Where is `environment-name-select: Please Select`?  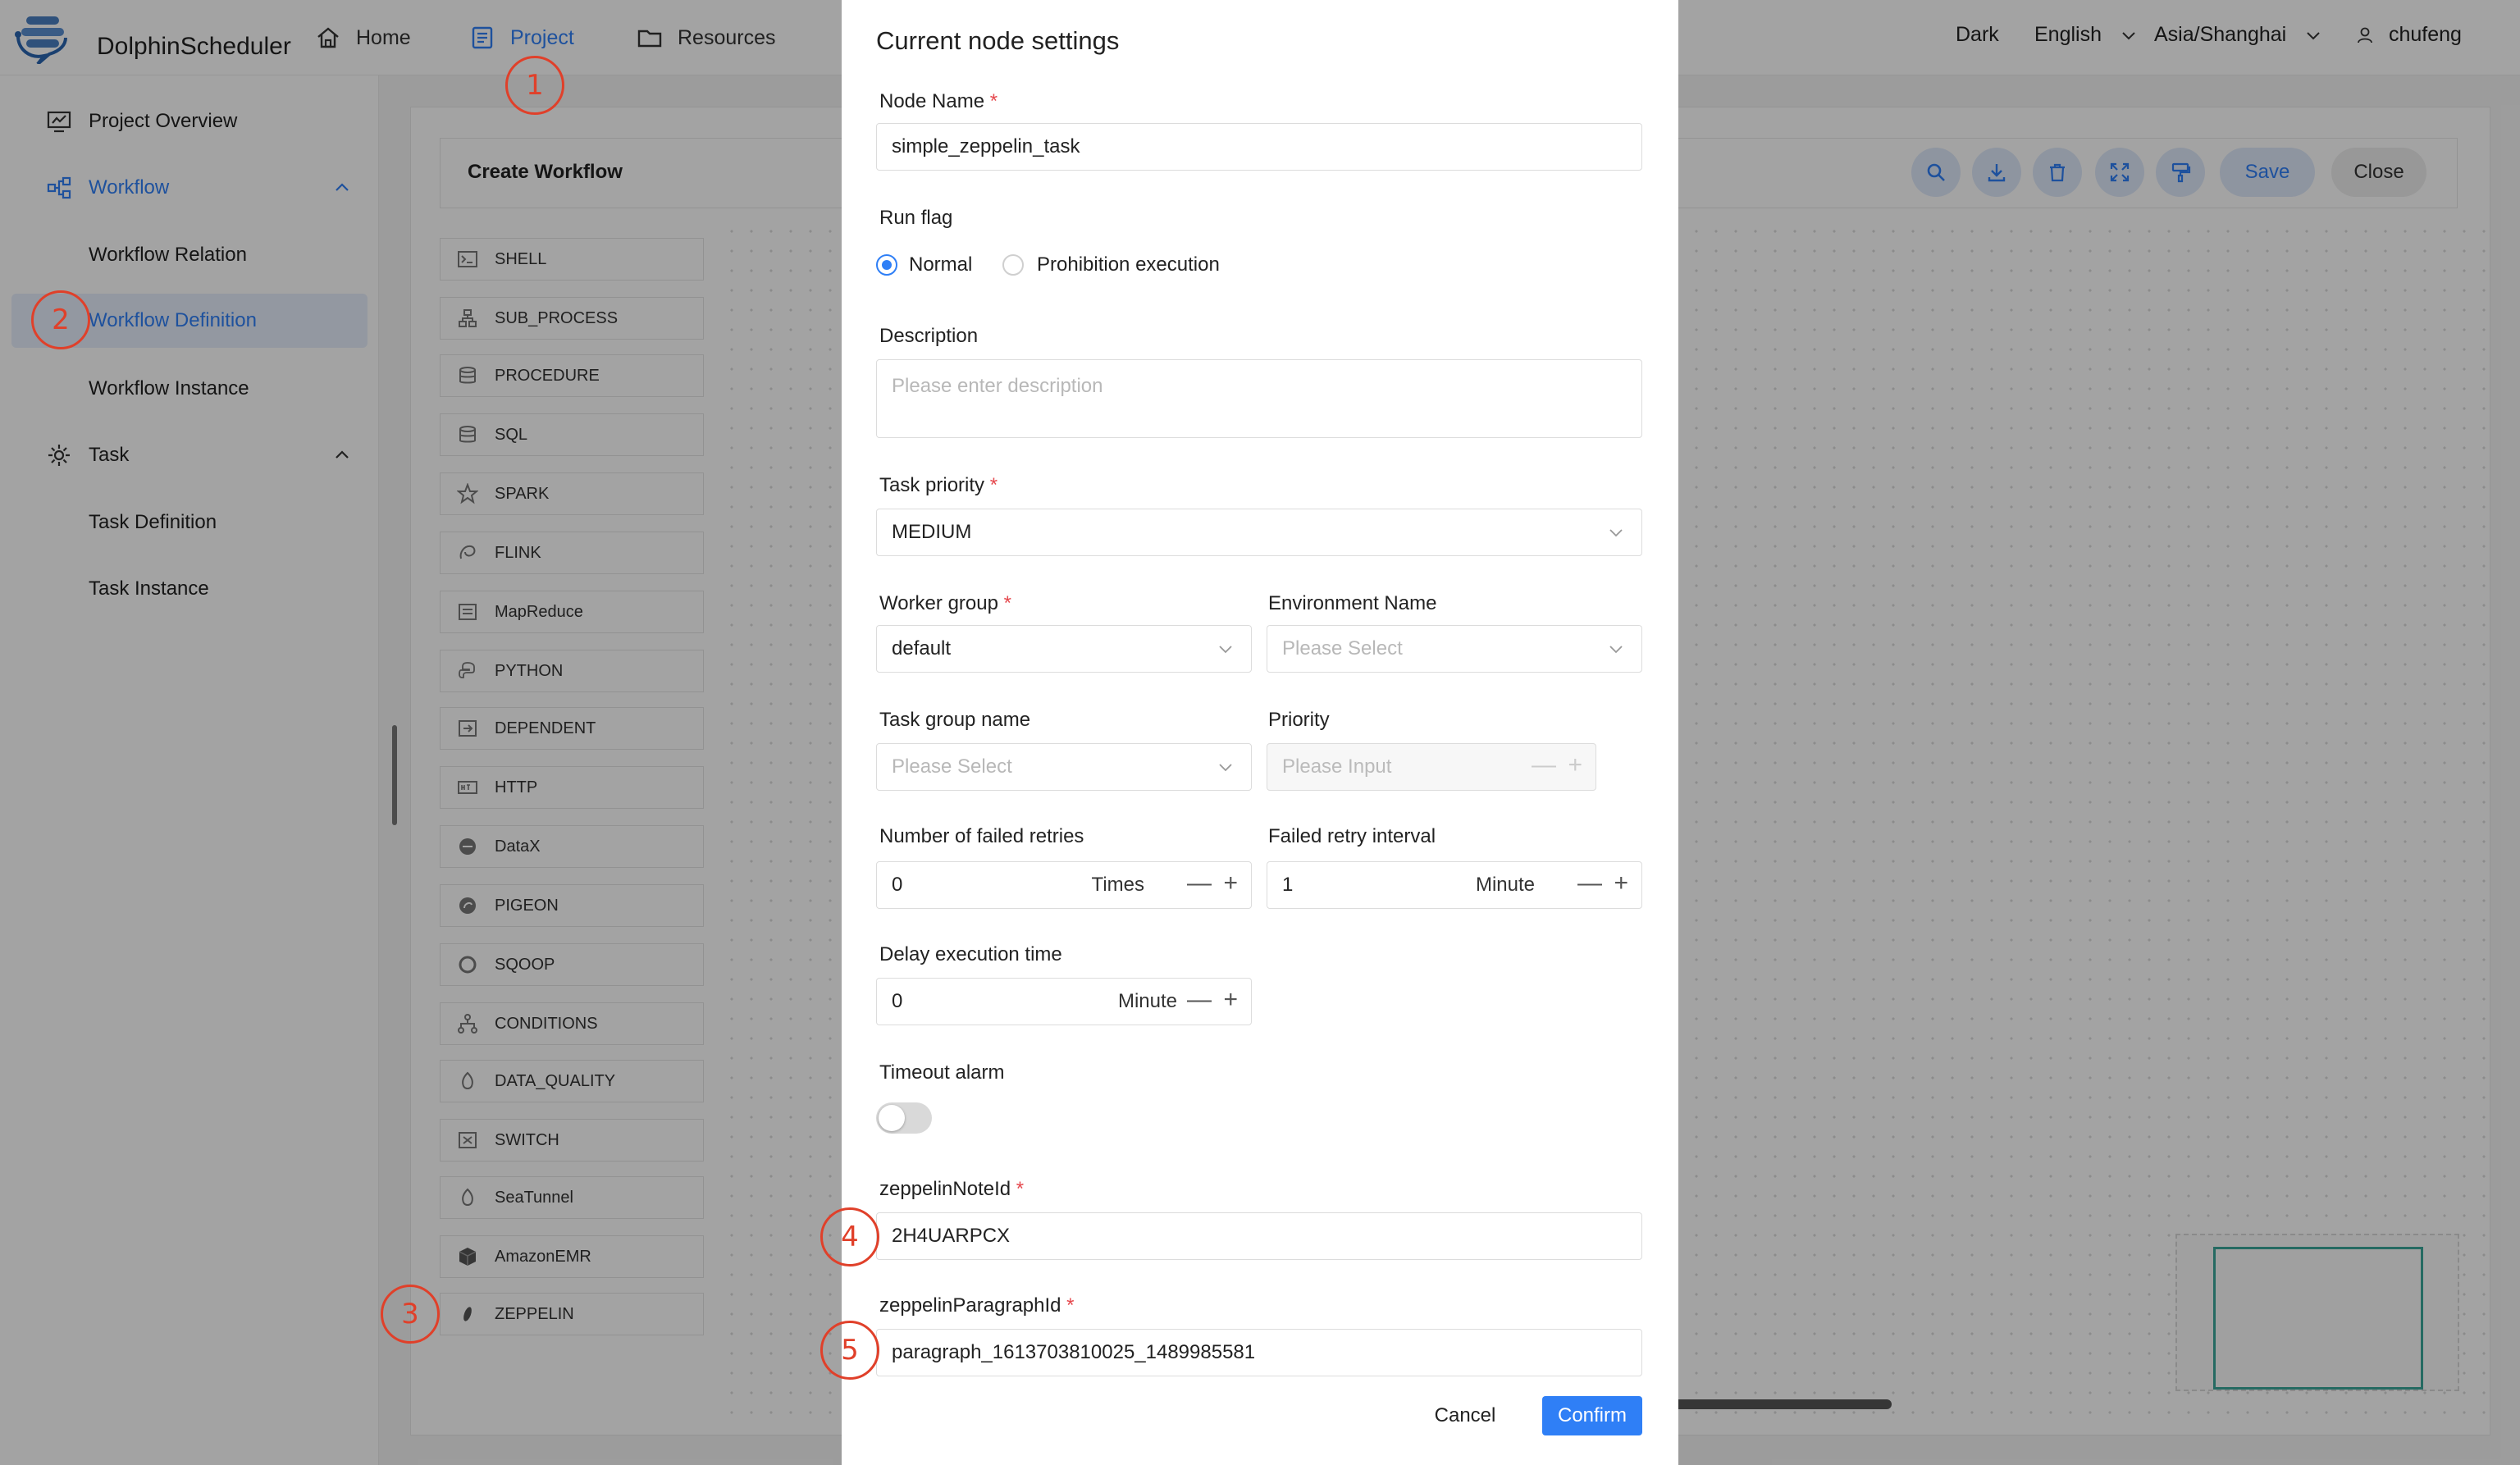 environment-name-select: Please Select is located at coordinates (1454, 649).